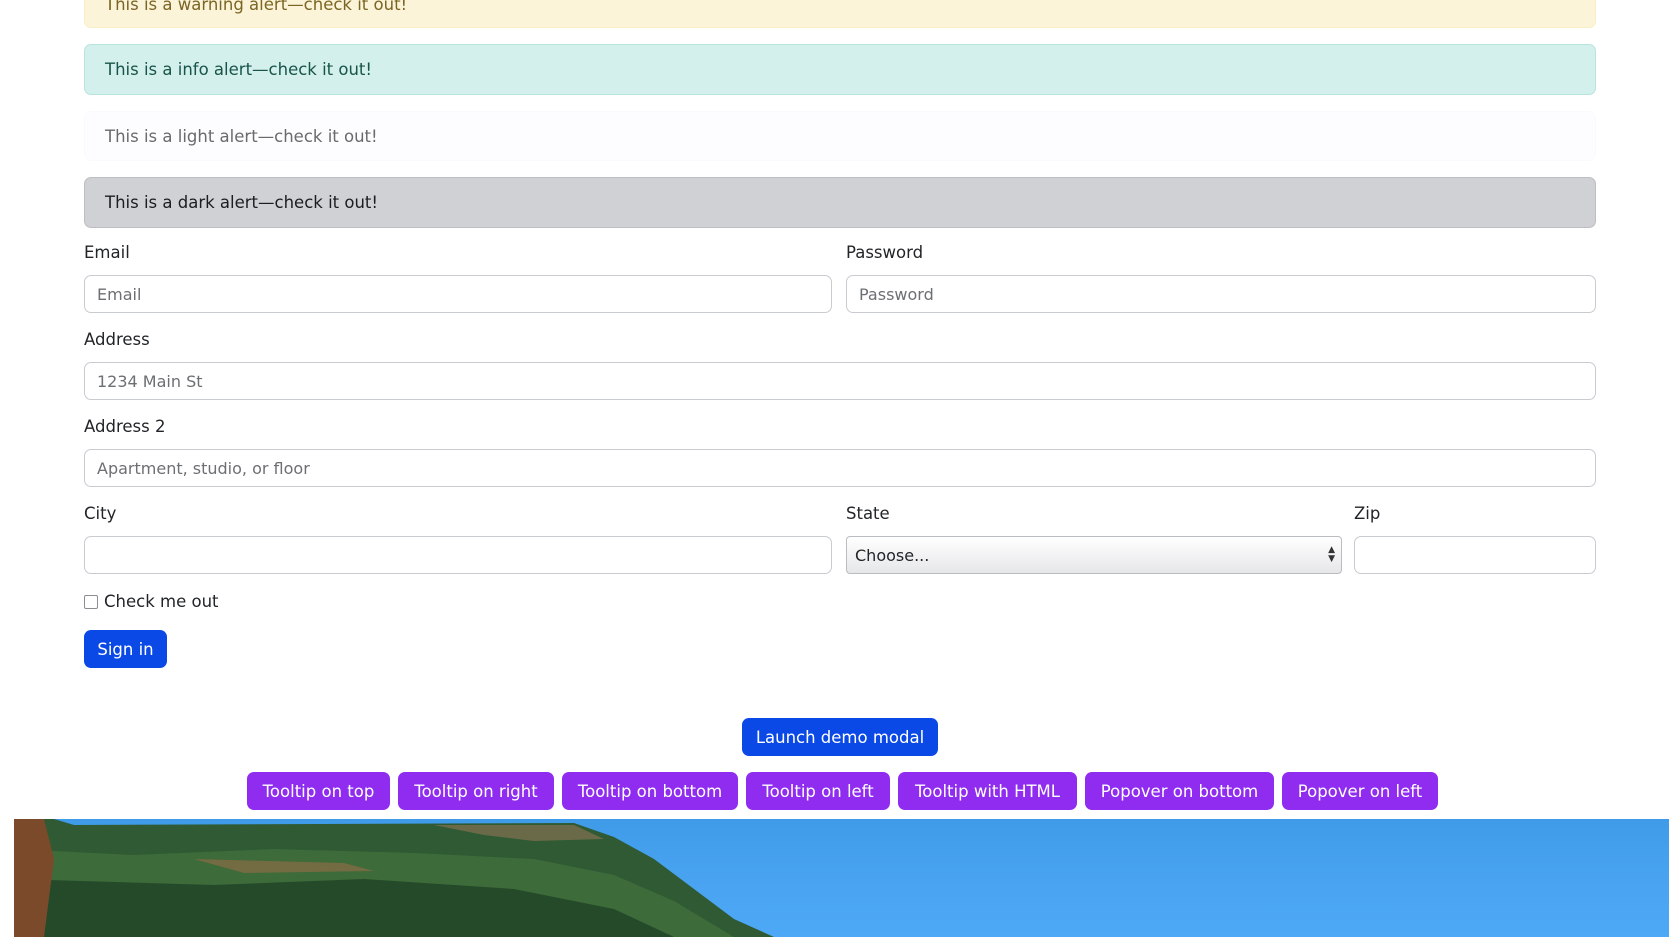 The height and width of the screenshot is (937, 1669). Describe the element at coordinates (125, 649) in the screenshot. I see `sign-in-button: Sign in` at that location.